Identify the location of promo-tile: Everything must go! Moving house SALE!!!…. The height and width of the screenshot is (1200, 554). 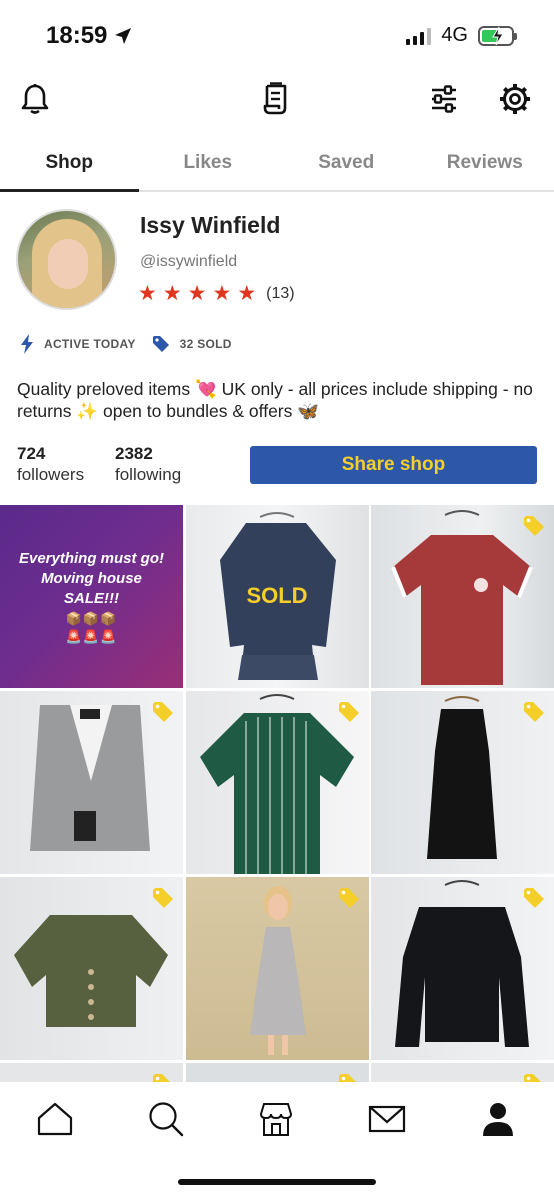
(91, 596).